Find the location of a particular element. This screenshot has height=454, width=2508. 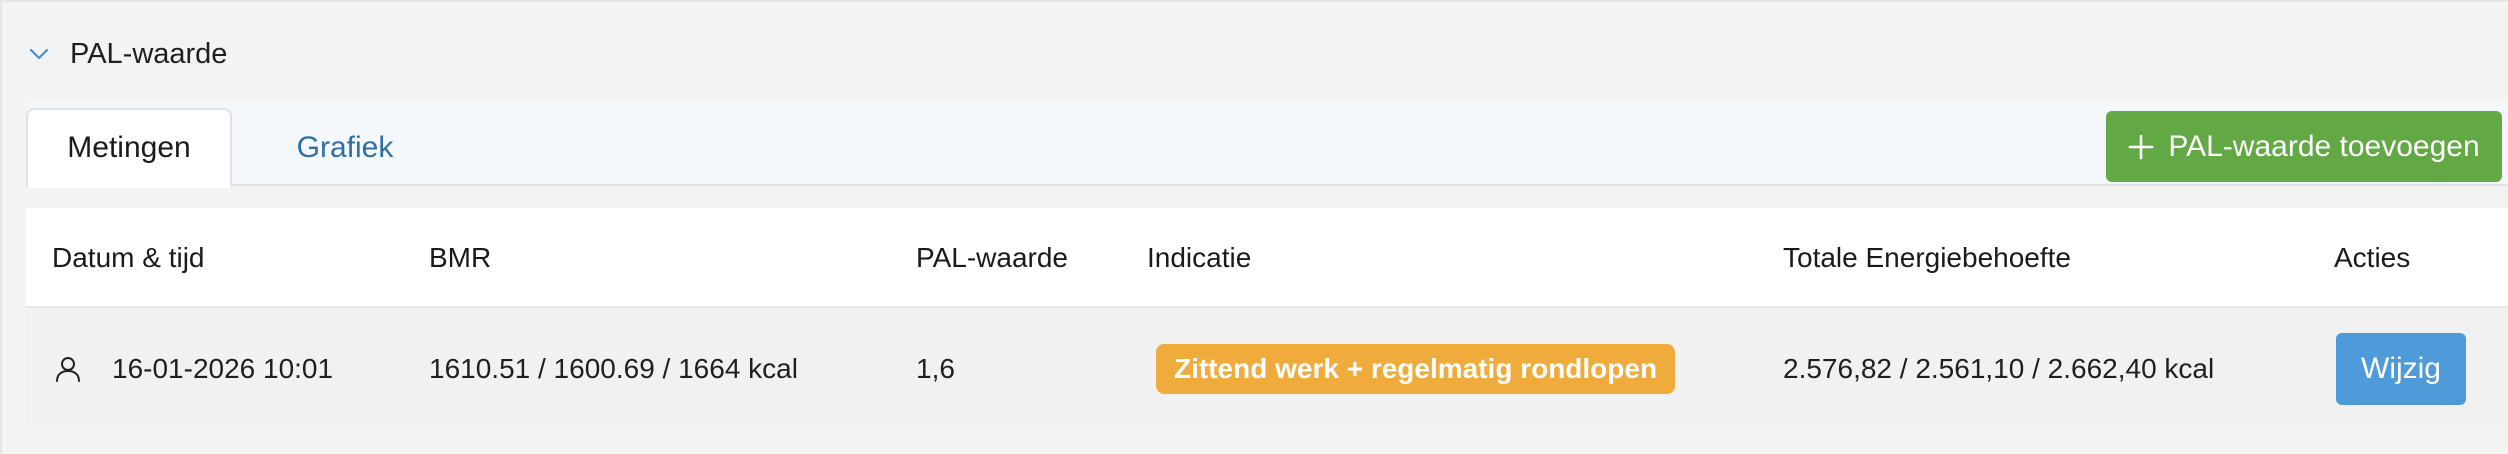

chevron-down-icon is located at coordinates (39, 54).